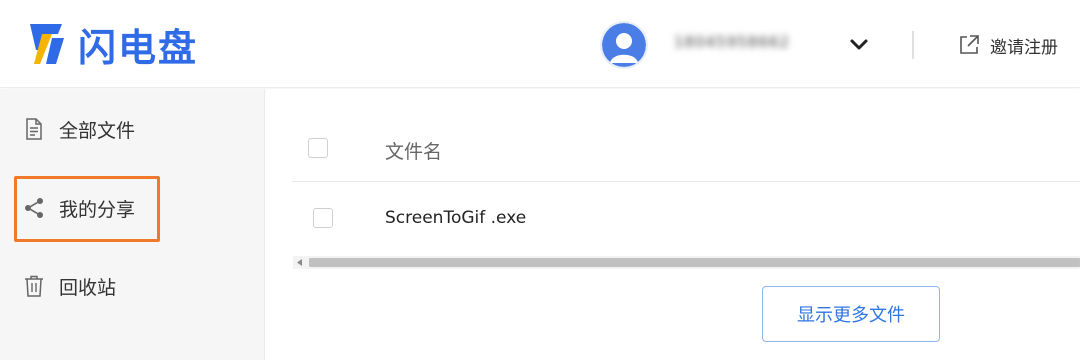  What do you see at coordinates (34, 208) in the screenshot?
I see `share-icon` at bounding box center [34, 208].